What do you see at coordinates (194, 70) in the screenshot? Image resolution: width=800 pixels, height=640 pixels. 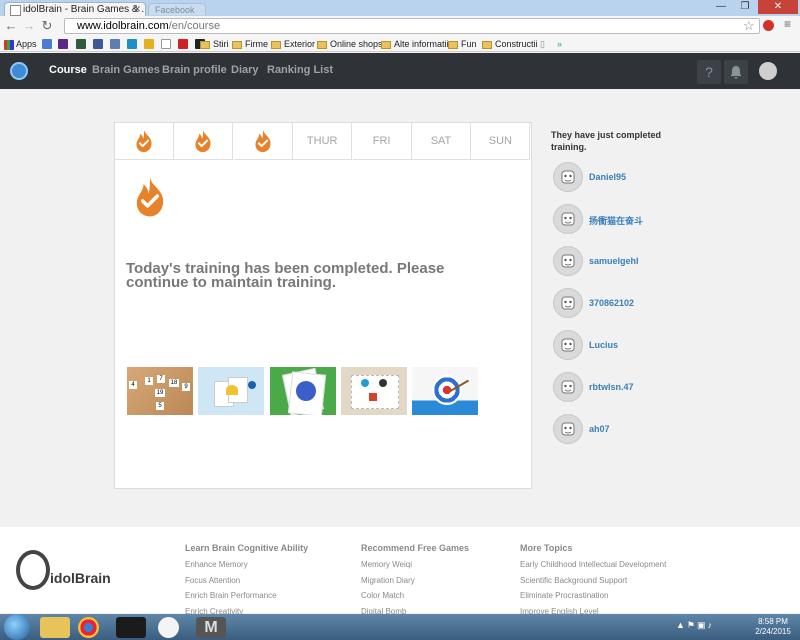 I see `nav-brain-profile: Brain profile` at bounding box center [194, 70].